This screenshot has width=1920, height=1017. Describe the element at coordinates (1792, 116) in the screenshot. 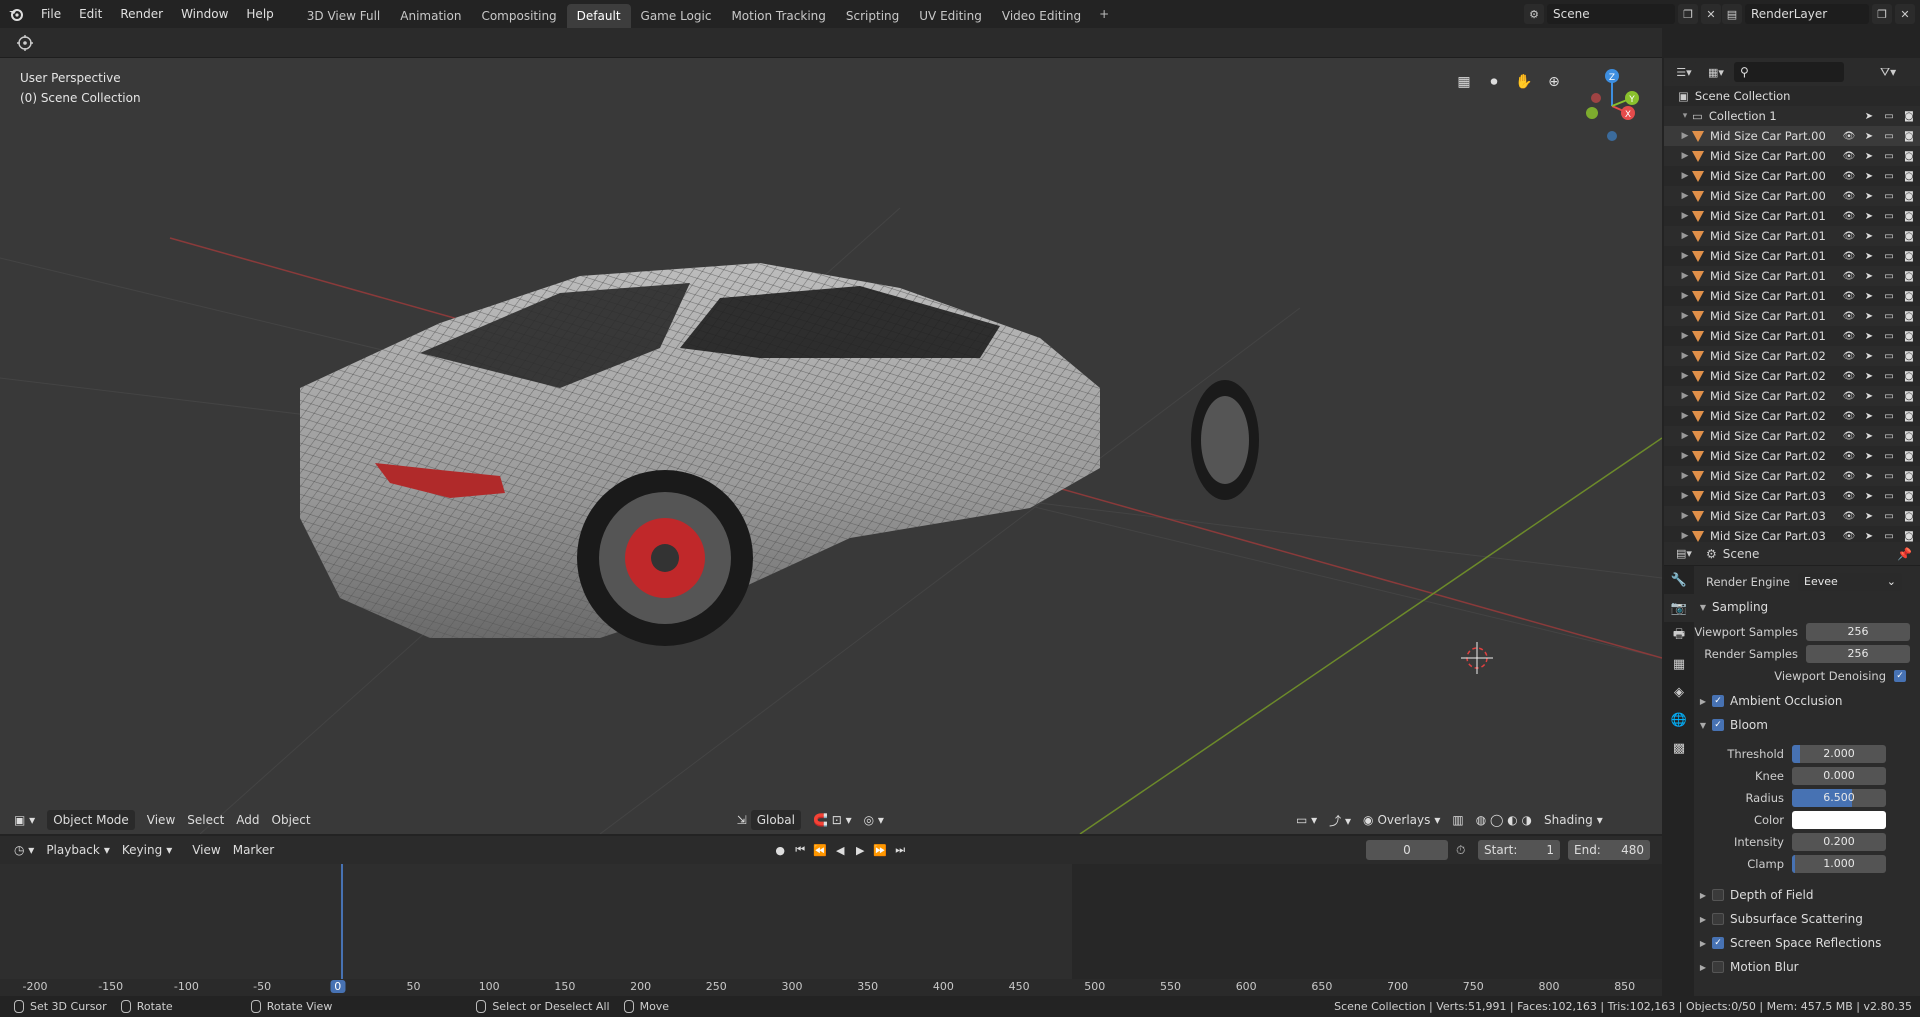

I see `outliner-collection-1: ▾ ▭ Collection 1 ➤ ▭ ◙` at that location.